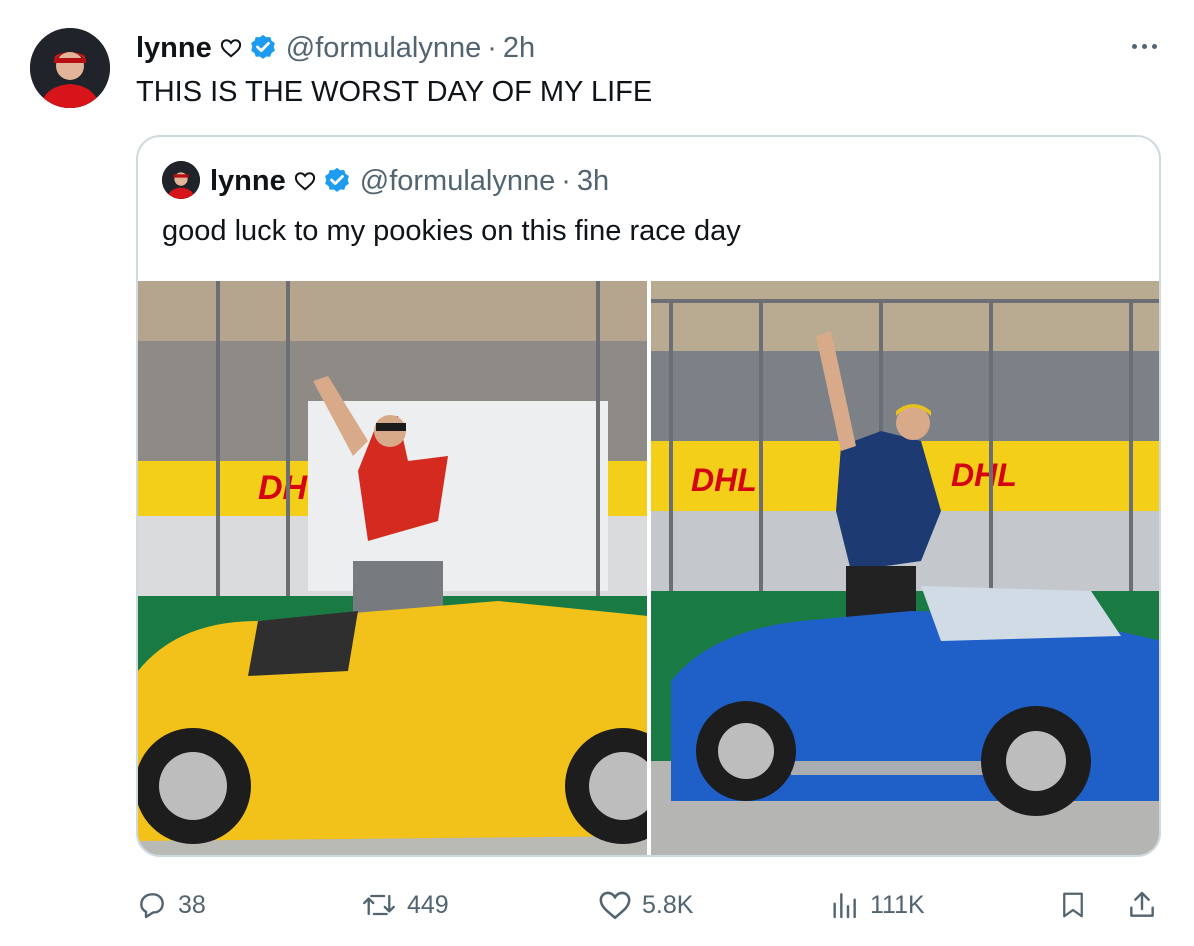 The image size is (1194, 946). I want to click on like-heart-icon, so click(615, 905).